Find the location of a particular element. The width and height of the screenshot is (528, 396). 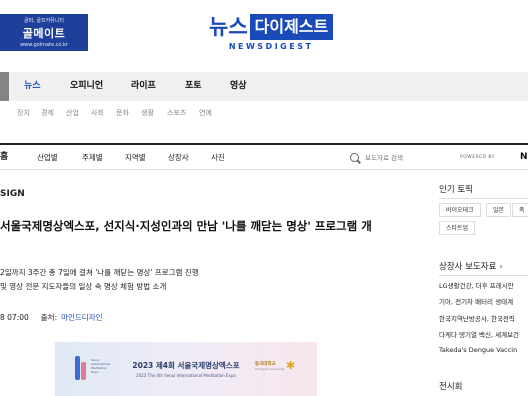

sub-nav-sports: 스포츠 is located at coordinates (176, 113).